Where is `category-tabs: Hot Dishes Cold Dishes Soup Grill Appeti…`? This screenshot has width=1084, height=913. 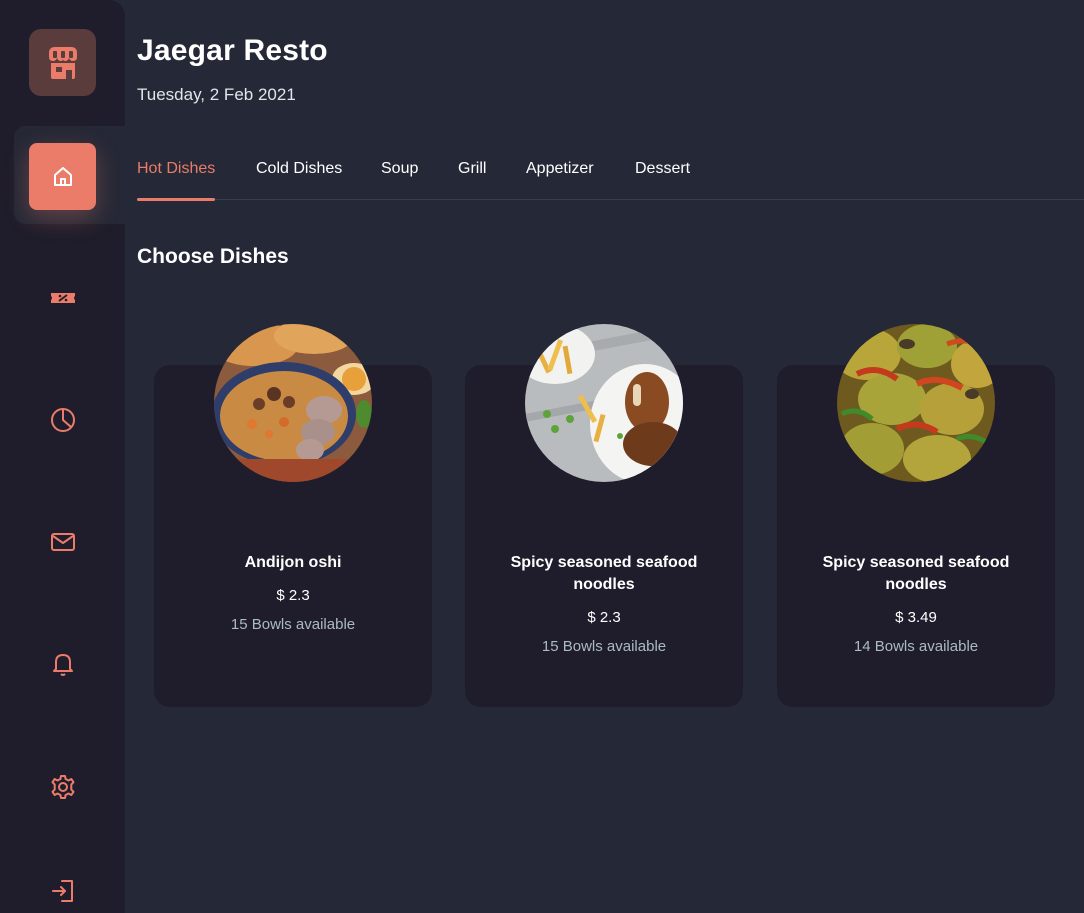 category-tabs: Hot Dishes Cold Dishes Soup Grill Appeti… is located at coordinates (610, 180).